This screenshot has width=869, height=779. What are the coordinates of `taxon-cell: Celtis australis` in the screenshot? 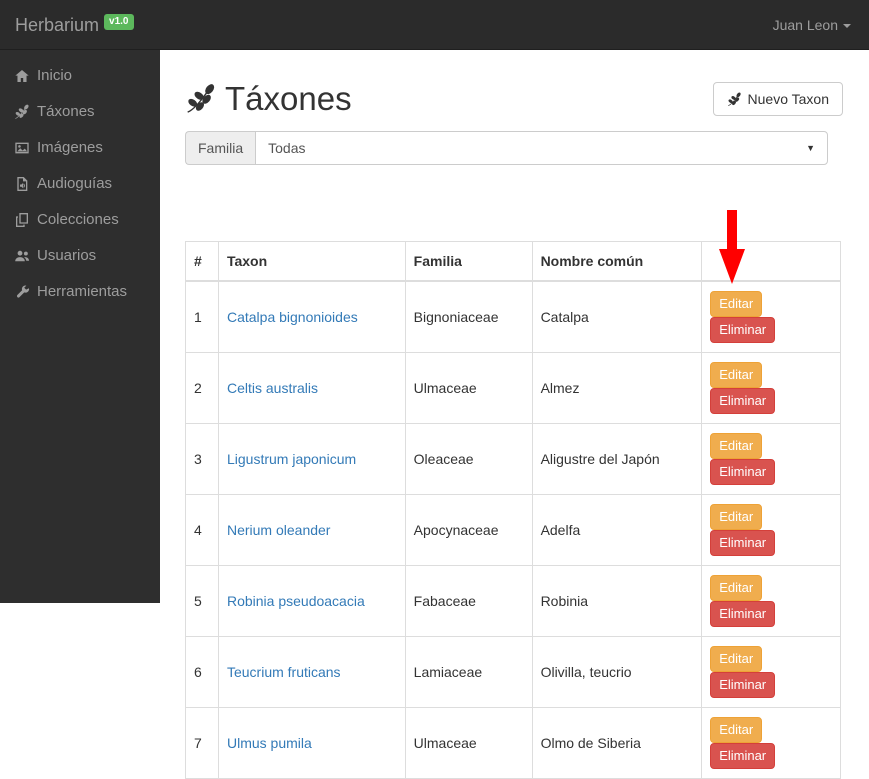 It's located at (311, 388).